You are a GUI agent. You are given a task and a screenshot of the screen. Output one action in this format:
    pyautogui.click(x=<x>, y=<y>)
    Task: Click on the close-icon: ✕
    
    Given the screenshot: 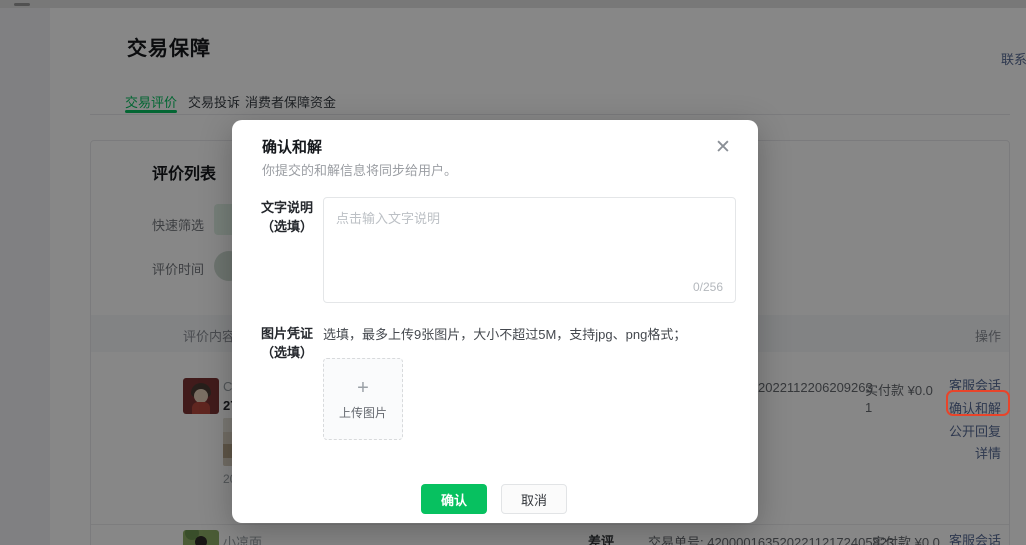 What is the action you would take?
    pyautogui.click(x=723, y=147)
    